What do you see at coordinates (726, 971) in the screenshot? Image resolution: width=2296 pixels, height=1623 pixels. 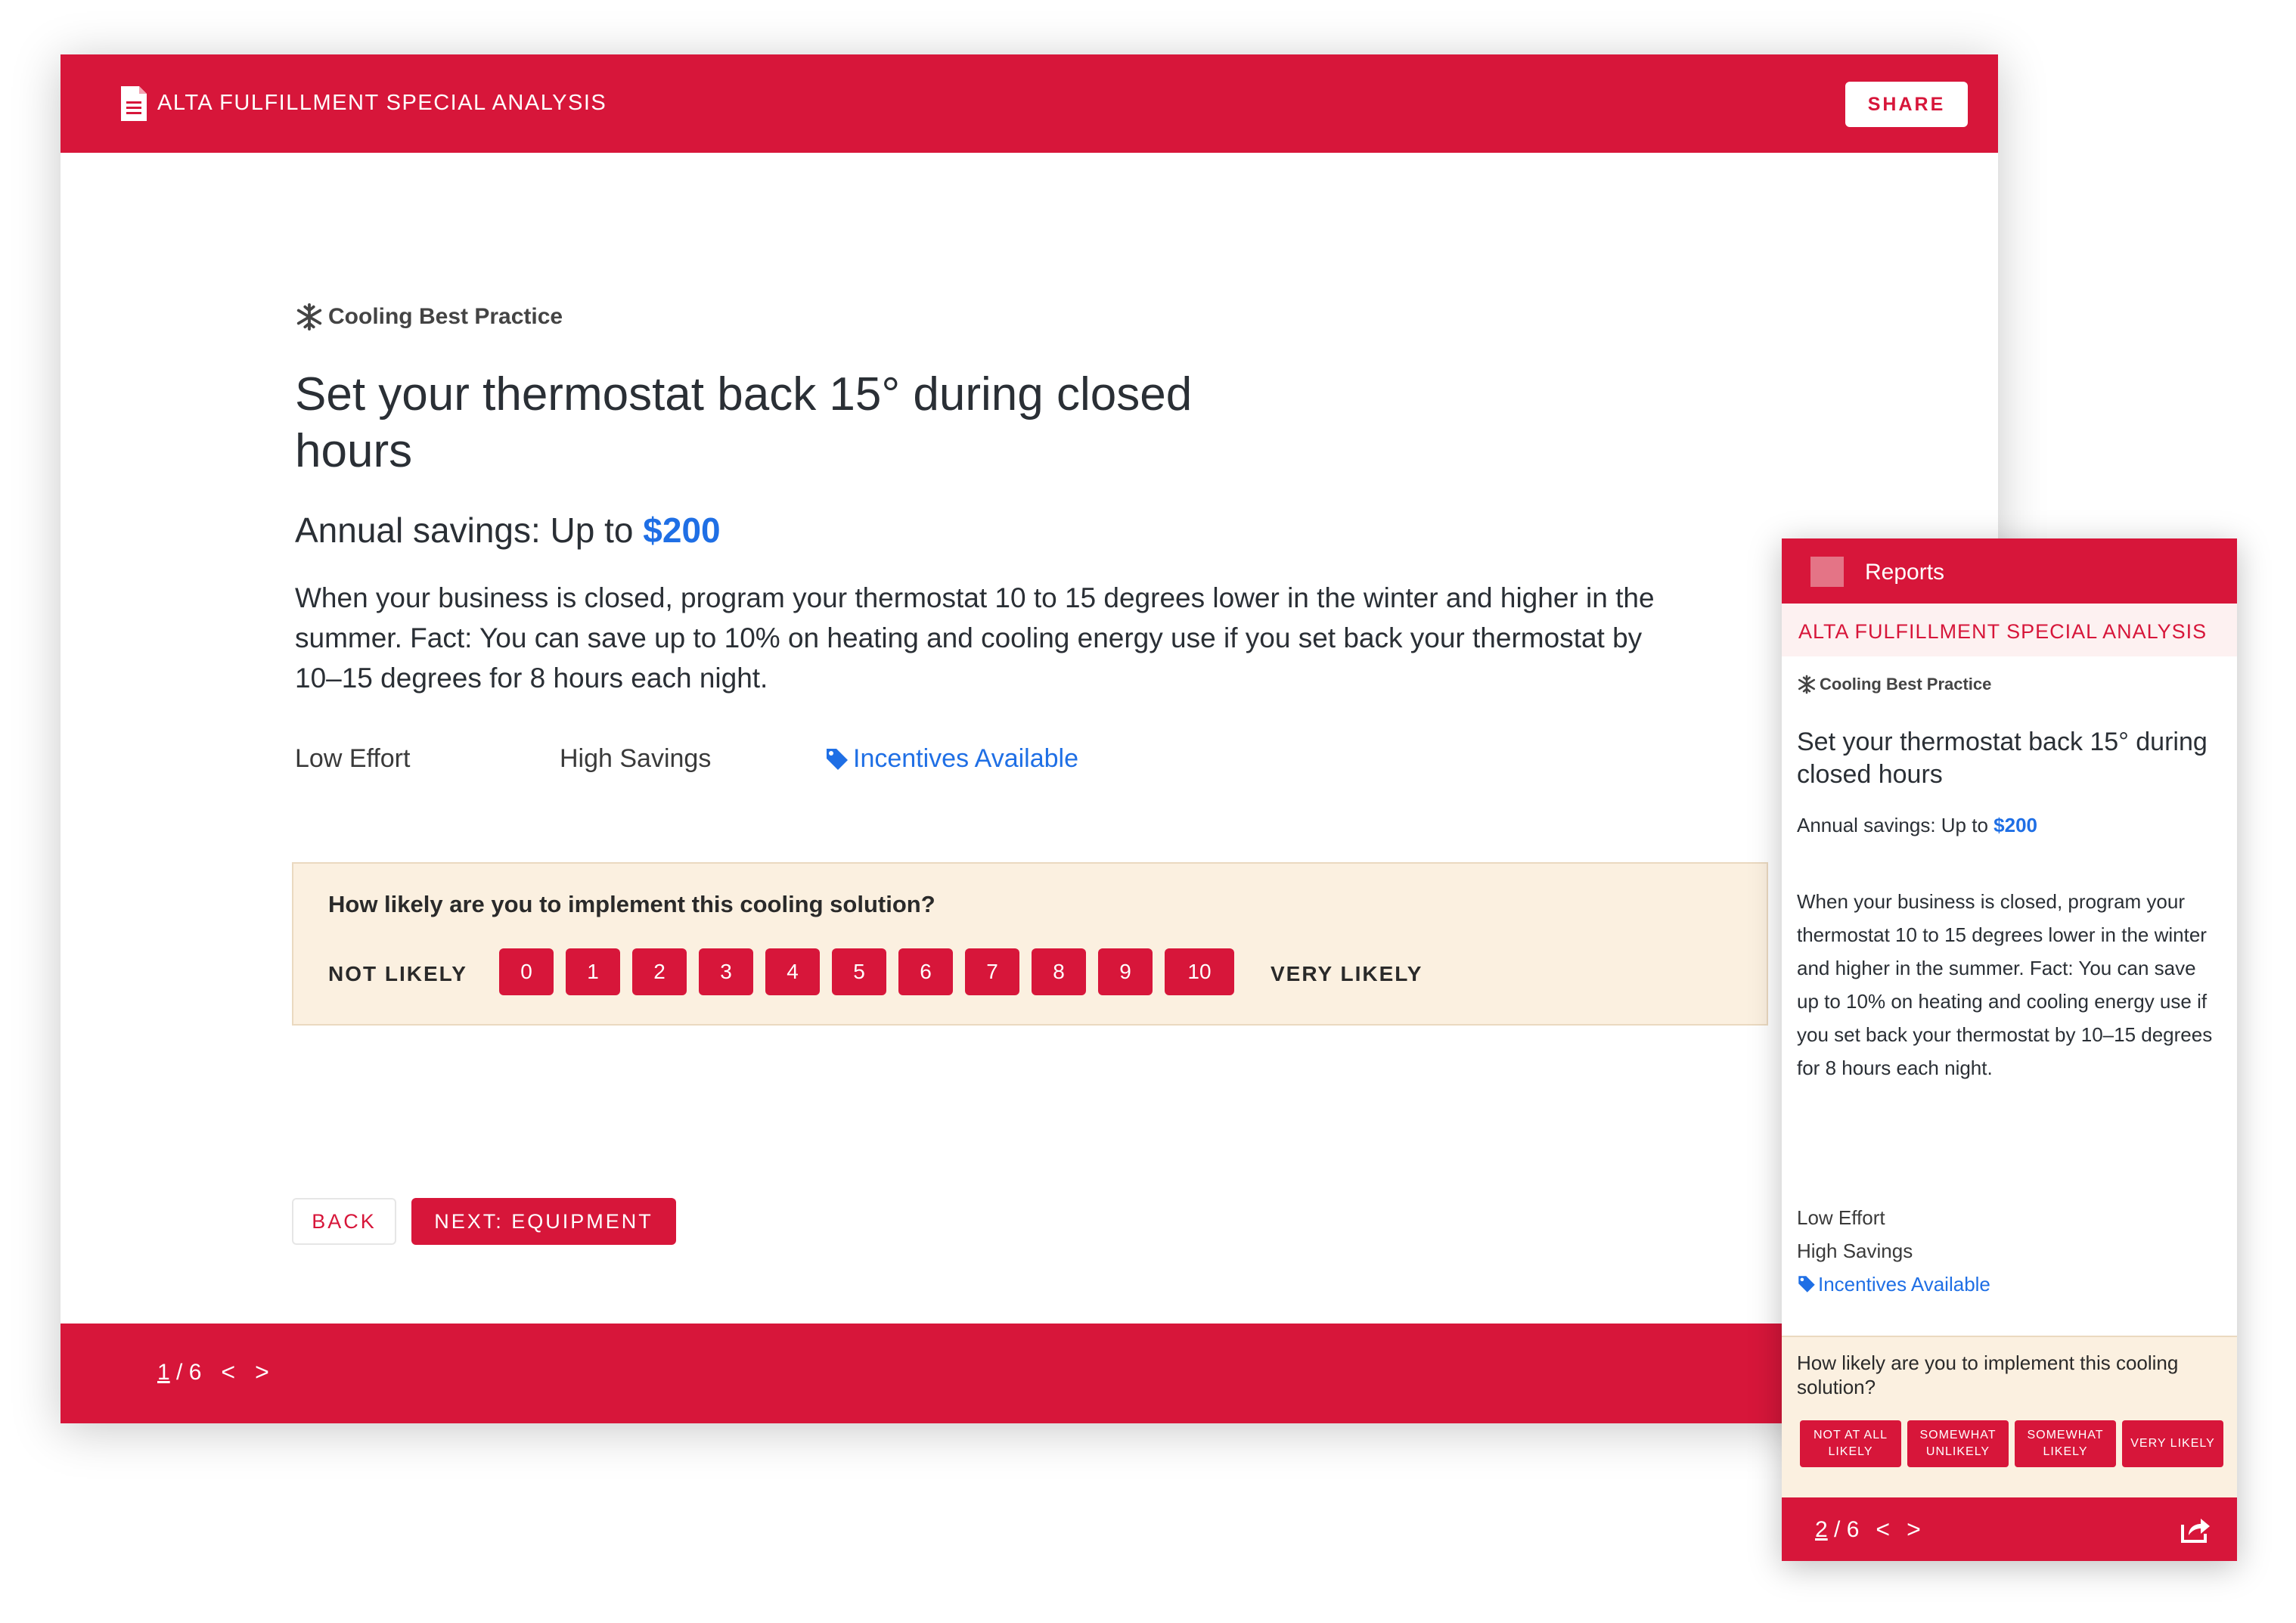 I see `rating-button-3: 3` at bounding box center [726, 971].